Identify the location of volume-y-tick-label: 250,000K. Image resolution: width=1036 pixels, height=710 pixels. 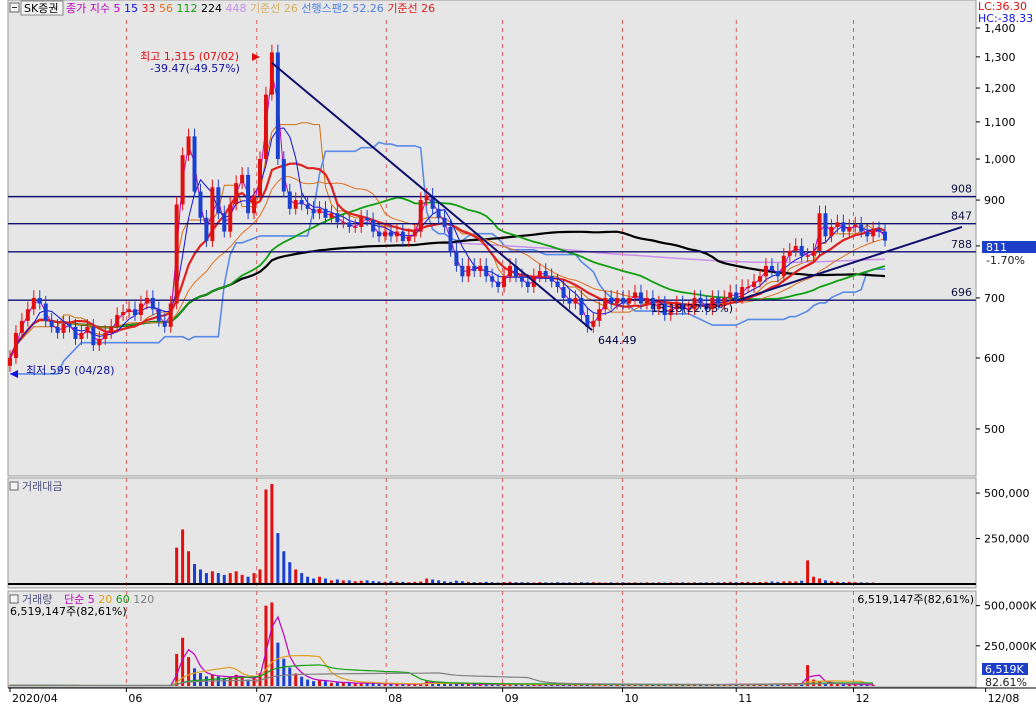
(1010, 646).